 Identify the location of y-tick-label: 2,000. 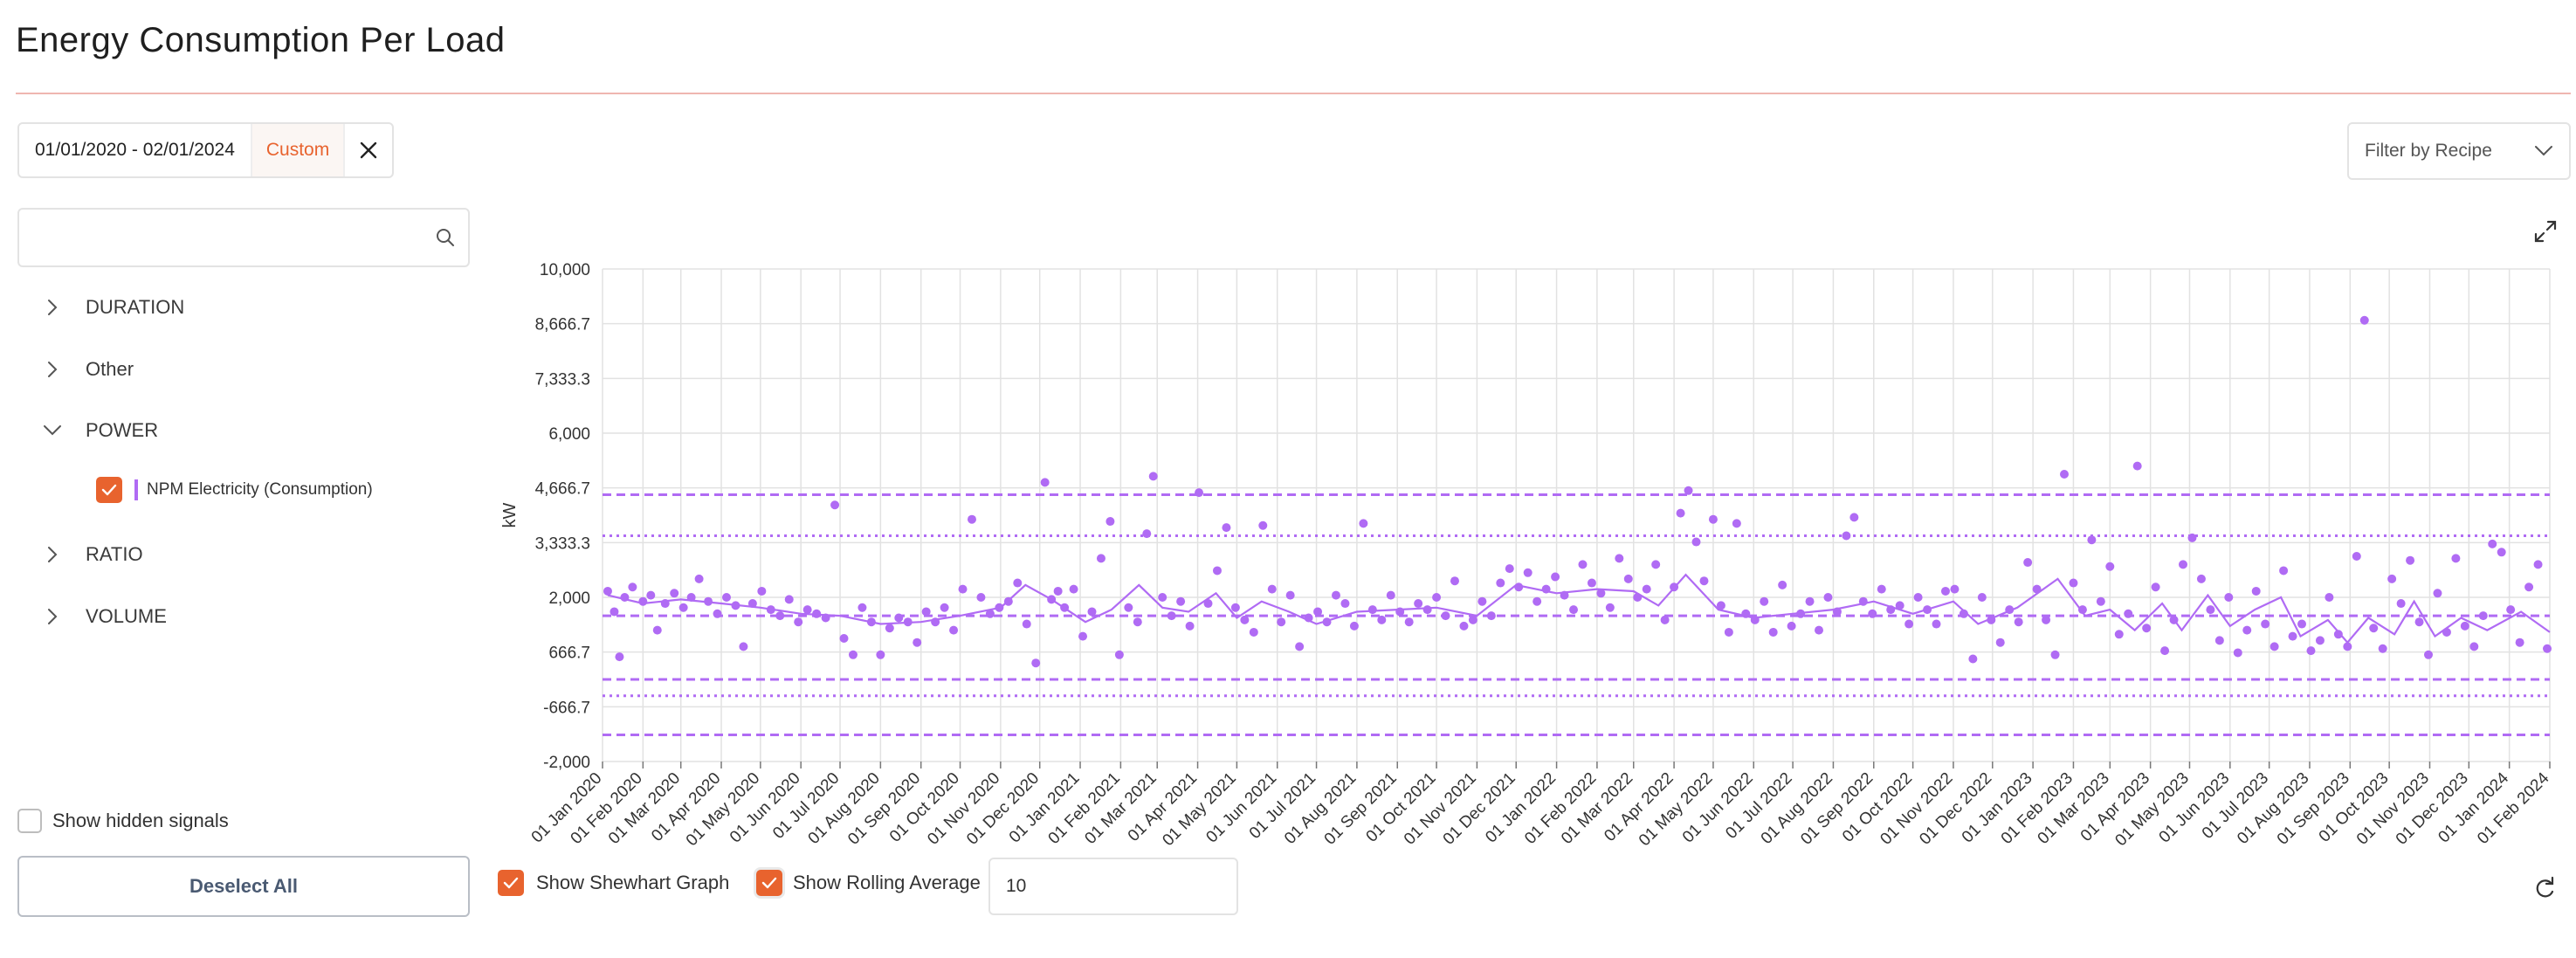
(569, 598).